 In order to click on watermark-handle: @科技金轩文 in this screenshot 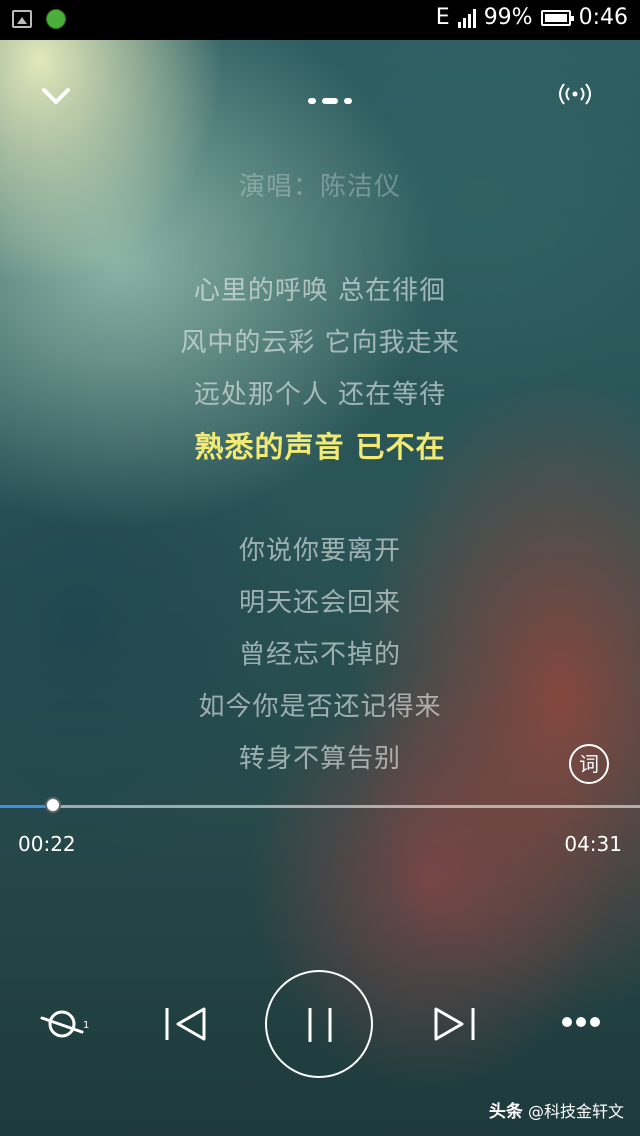, I will do `click(575, 1111)`.